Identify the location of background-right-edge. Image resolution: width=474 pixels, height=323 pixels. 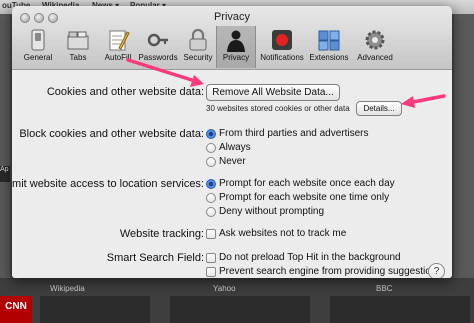
(464, 168).